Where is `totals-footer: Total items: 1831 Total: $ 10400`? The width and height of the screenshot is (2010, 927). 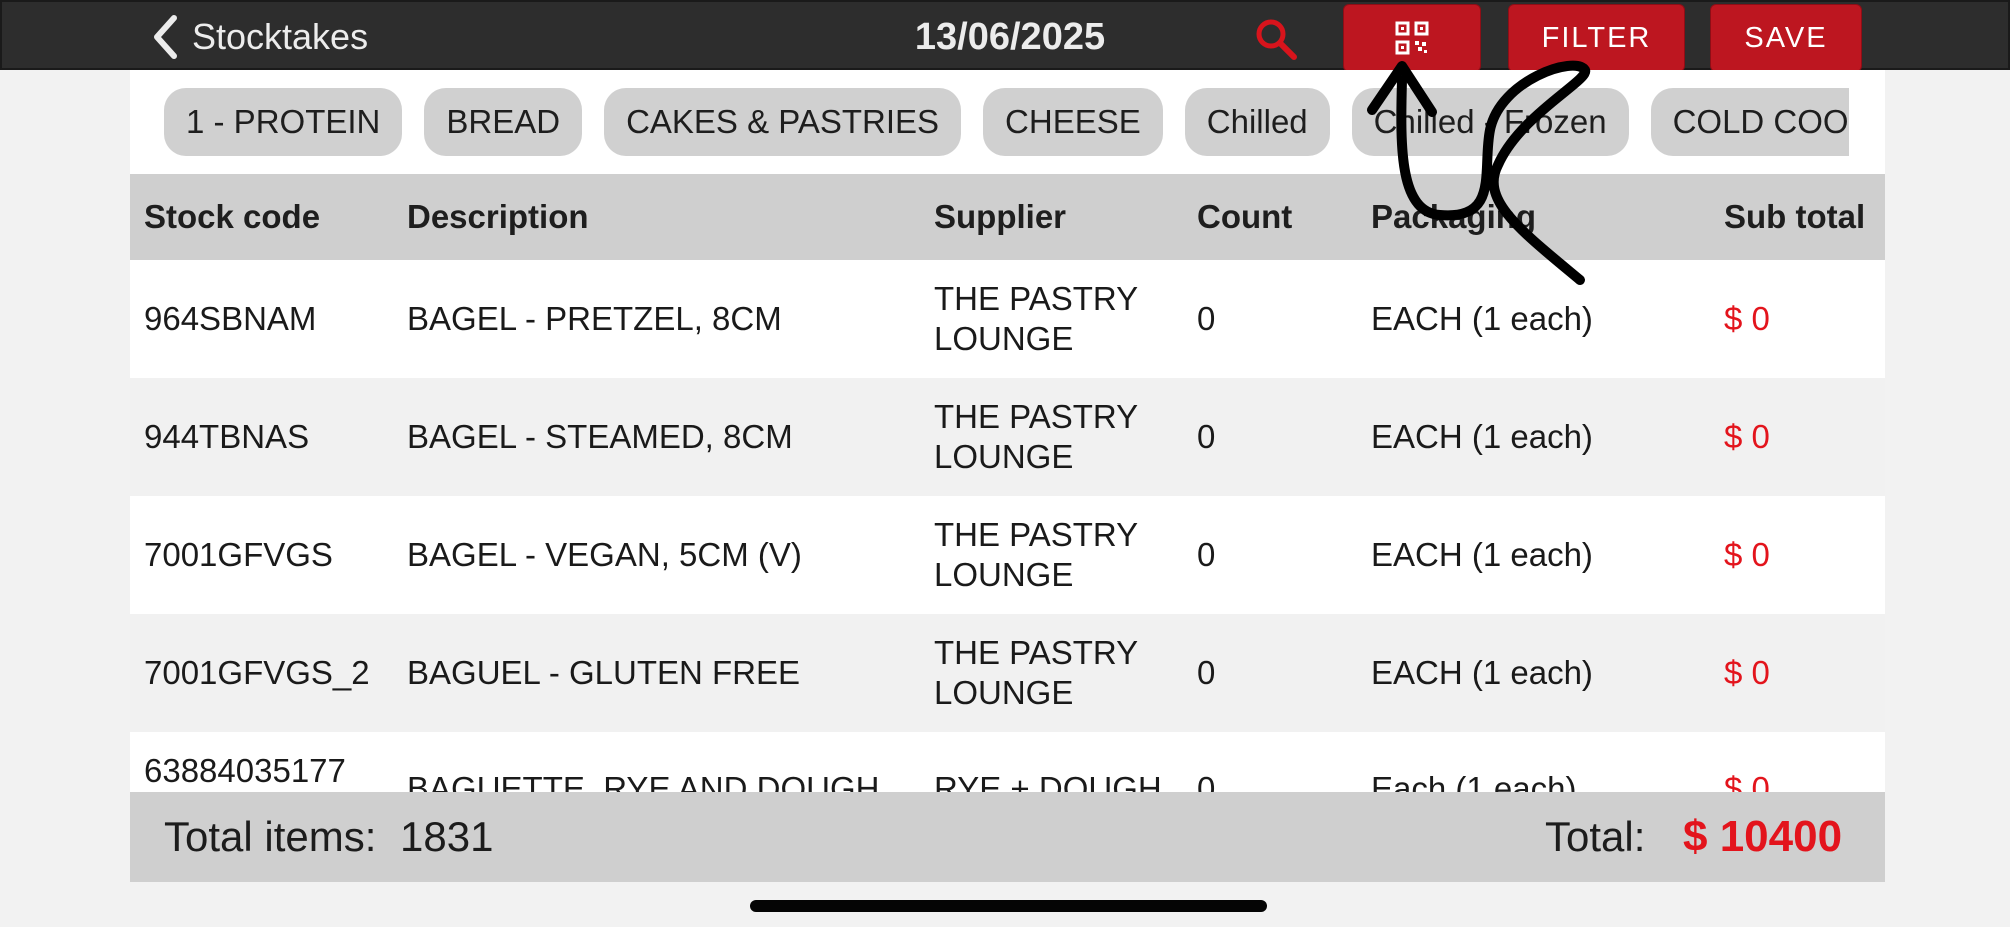
totals-footer: Total items: 1831 Total: $ 10400 is located at coordinates (1007, 837).